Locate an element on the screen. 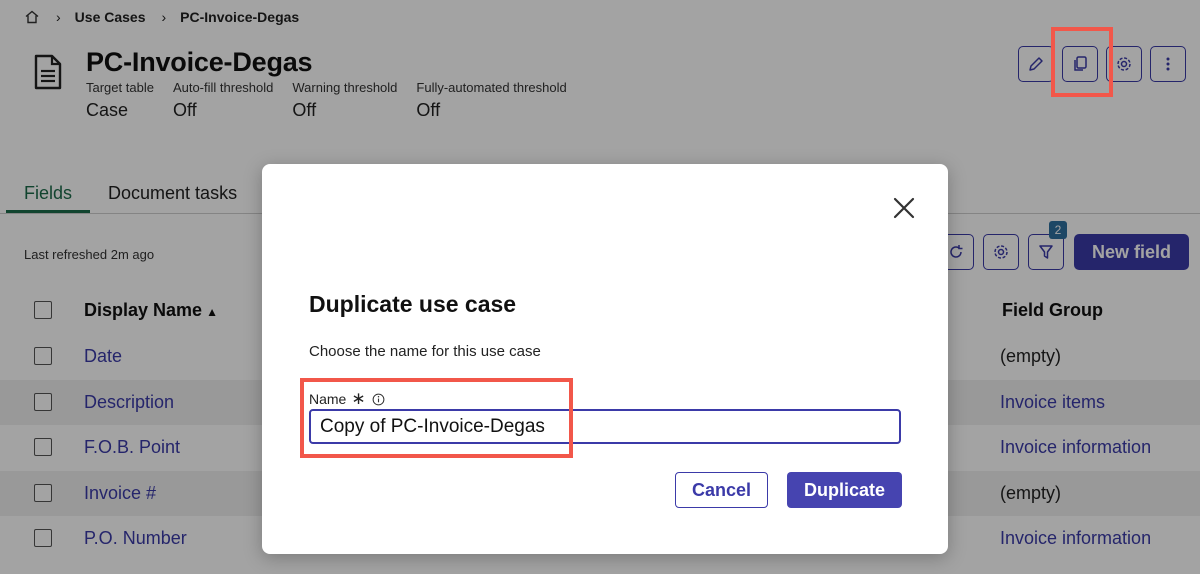  close-dialog-button is located at coordinates (904, 208).